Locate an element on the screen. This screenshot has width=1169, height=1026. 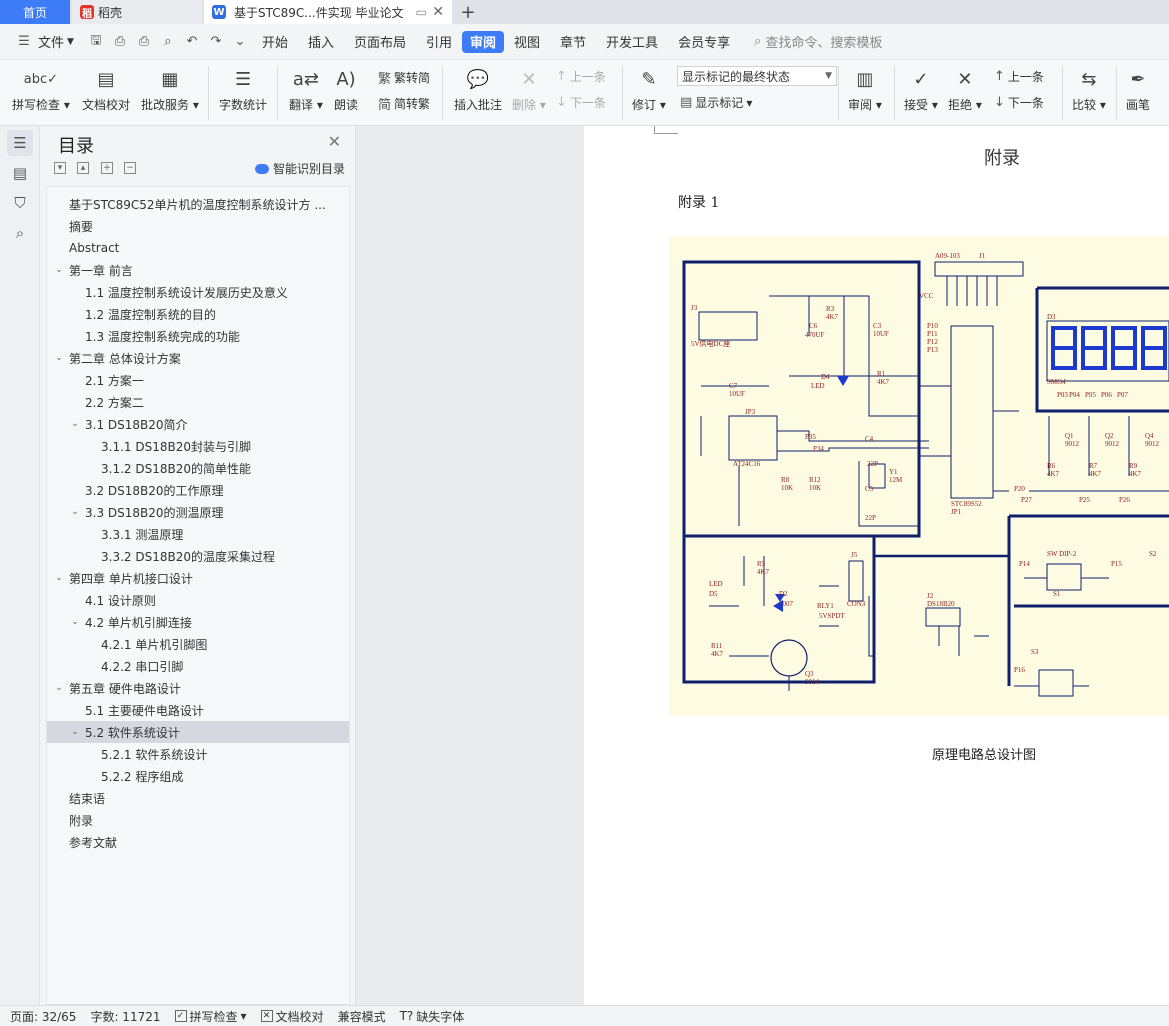
delete-comment-button: ✕ 删除 ▾ is located at coordinates (529, 88).